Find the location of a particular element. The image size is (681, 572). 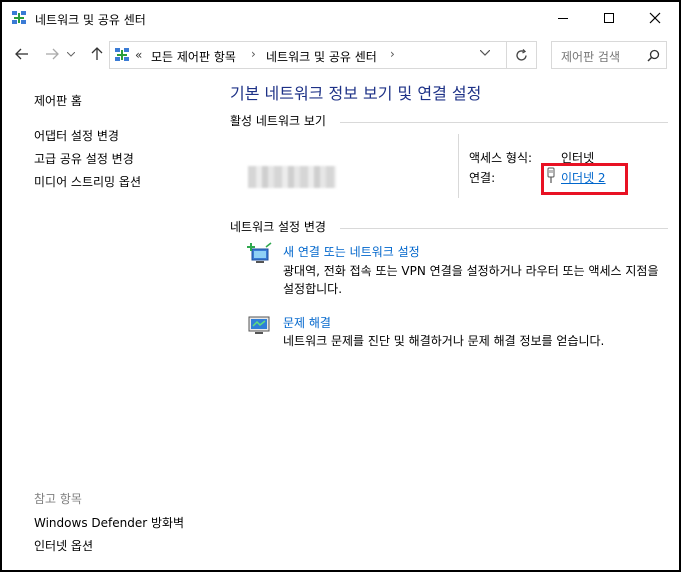

troubleshoot-problems-link: 문제 해결 is located at coordinates (307, 322).